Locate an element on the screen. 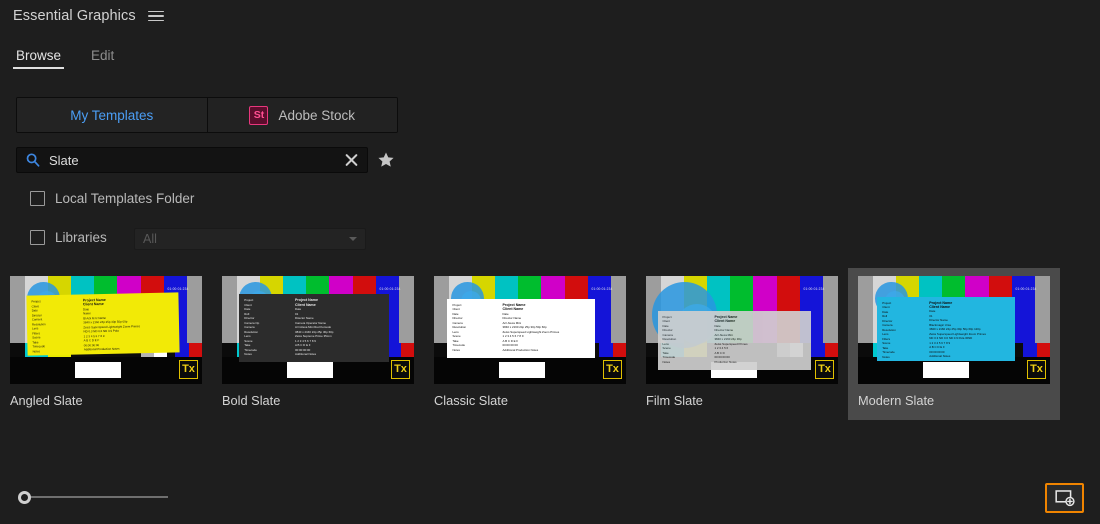  adobe-stock-button: St Adobe Stock is located at coordinates (301, 115).